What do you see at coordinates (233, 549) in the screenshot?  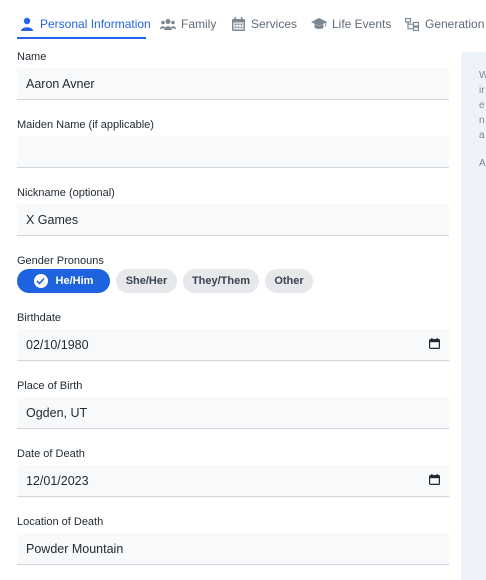 I see `location-of-death-field: Powder Mountain` at bounding box center [233, 549].